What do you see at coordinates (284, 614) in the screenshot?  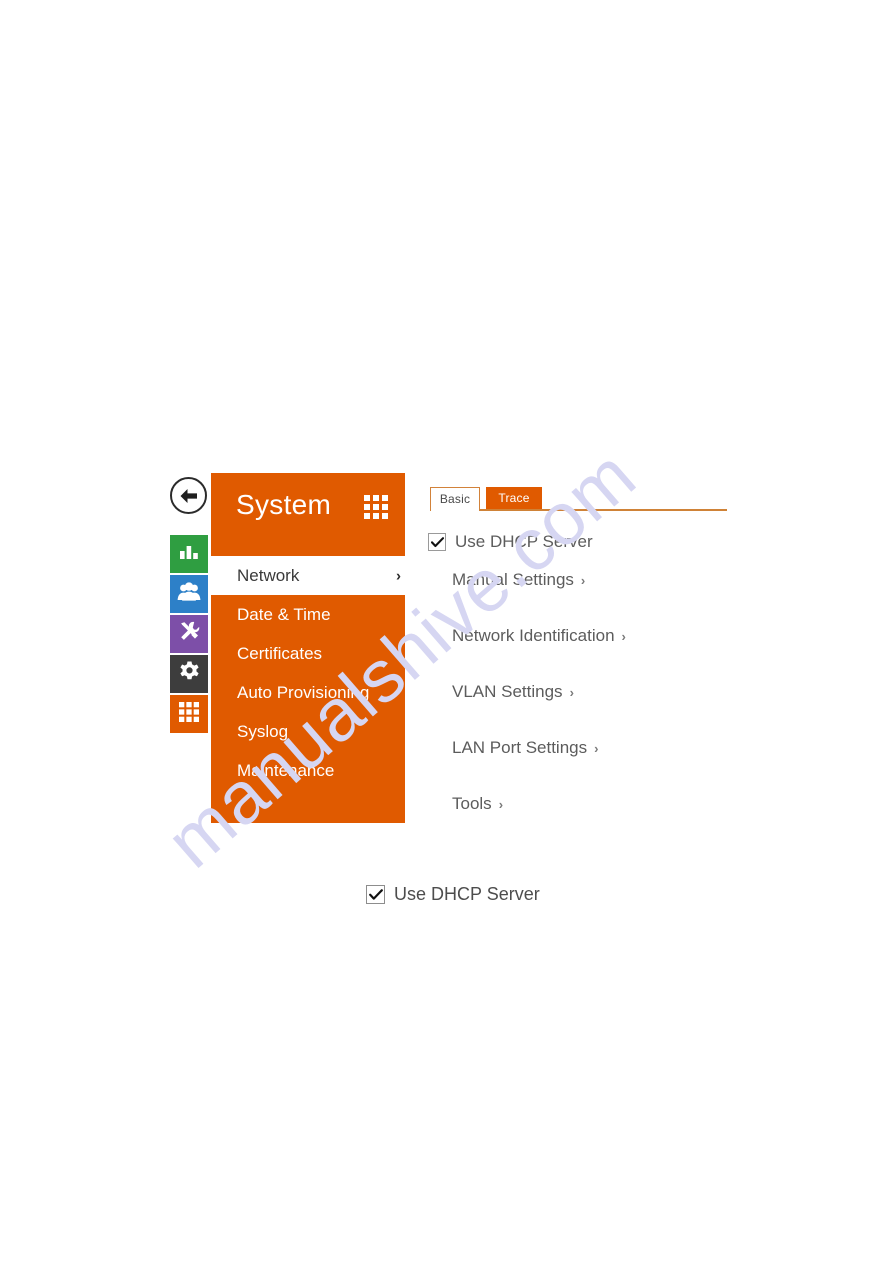 I see `menu-item-label: Date & Time` at bounding box center [284, 614].